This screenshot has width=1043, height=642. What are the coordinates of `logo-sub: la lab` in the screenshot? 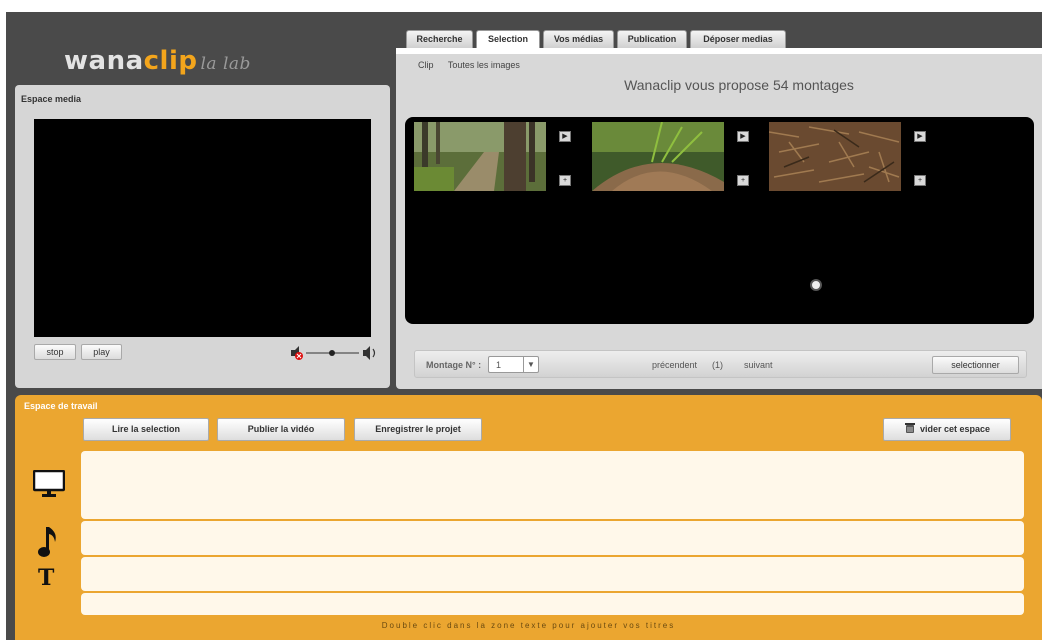 It's located at (225, 64).